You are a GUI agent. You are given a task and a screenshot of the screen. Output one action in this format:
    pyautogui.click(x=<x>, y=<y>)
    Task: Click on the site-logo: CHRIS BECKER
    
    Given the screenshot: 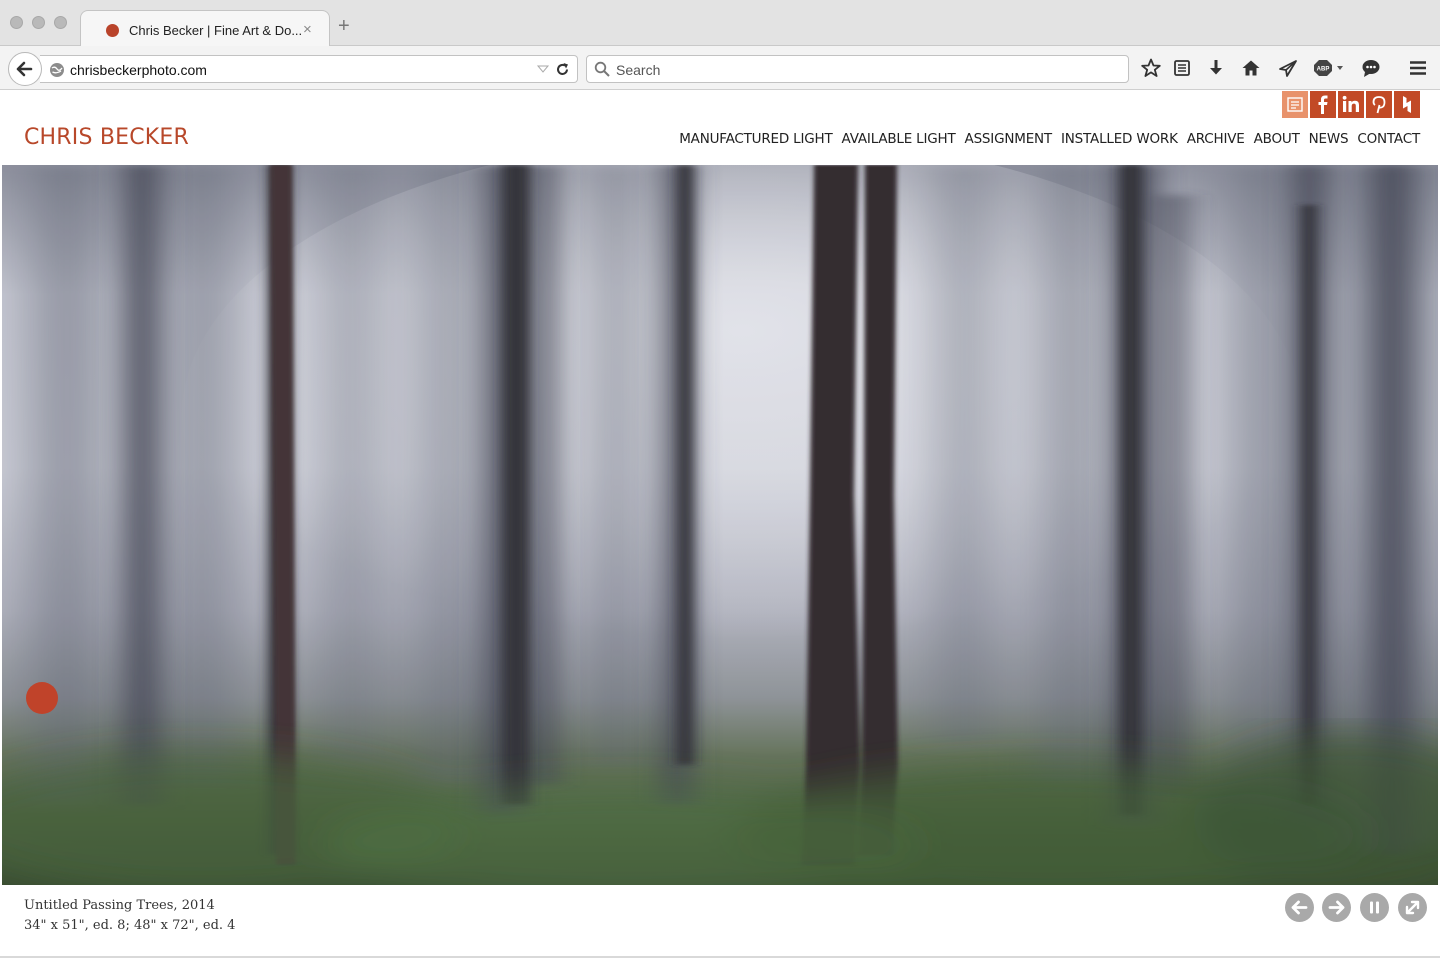 What is the action you would take?
    pyautogui.click(x=106, y=137)
    